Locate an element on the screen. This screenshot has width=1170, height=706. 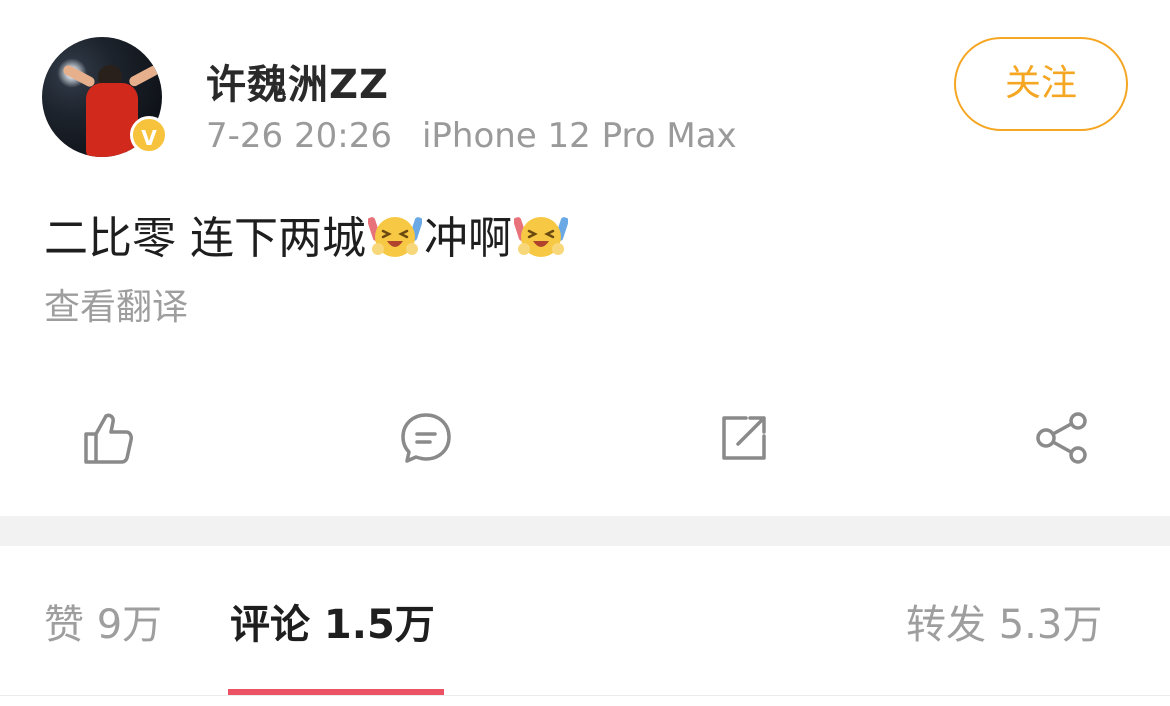
tab-bar-border is located at coordinates (585, 695).